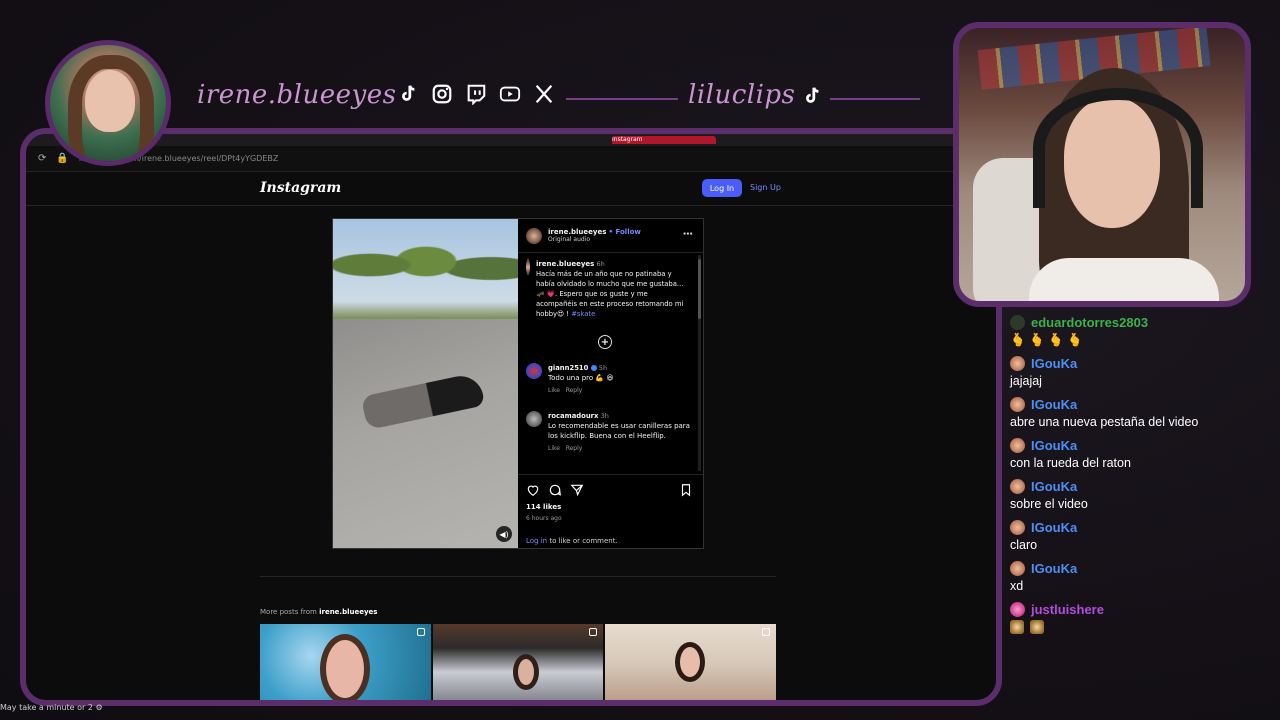 The image size is (1280, 720). What do you see at coordinates (742, 95) in the screenshot?
I see `clips-handle: liluclips` at bounding box center [742, 95].